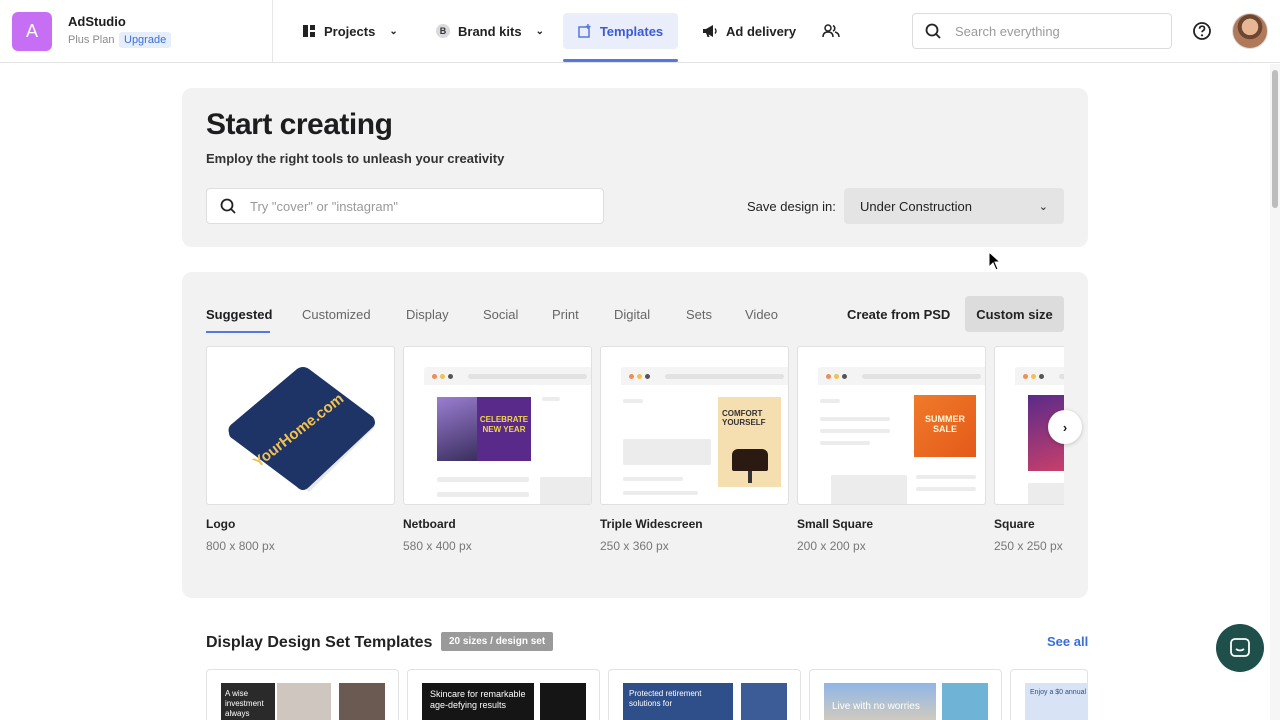 Image resolution: width=1280 pixels, height=720 pixels. Describe the element at coordinates (145, 40) in the screenshot. I see `upgrade-button: Upgrade` at that location.